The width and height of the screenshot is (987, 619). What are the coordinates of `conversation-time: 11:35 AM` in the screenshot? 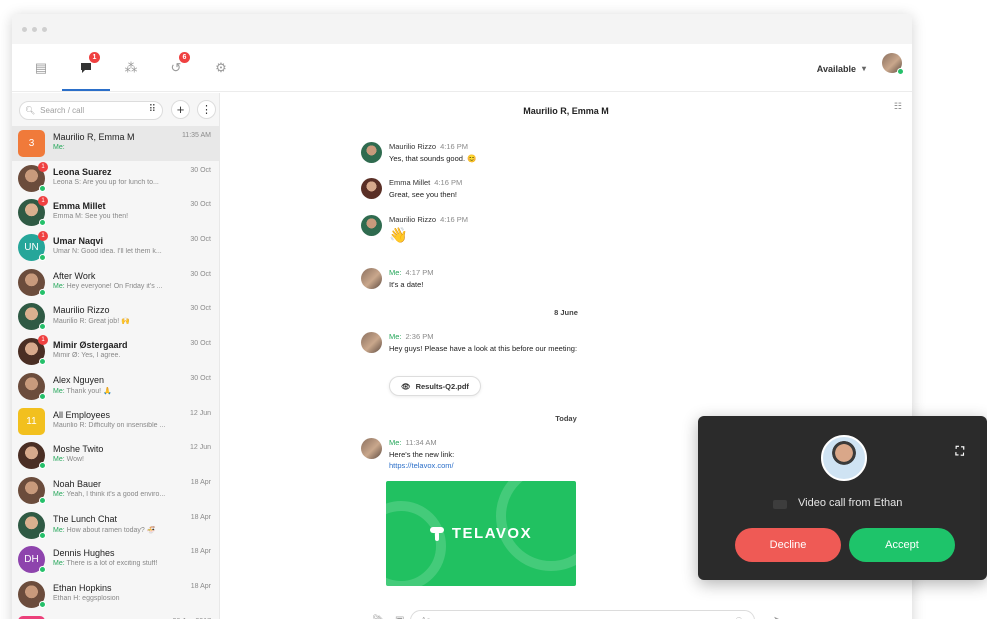 It's located at (196, 135).